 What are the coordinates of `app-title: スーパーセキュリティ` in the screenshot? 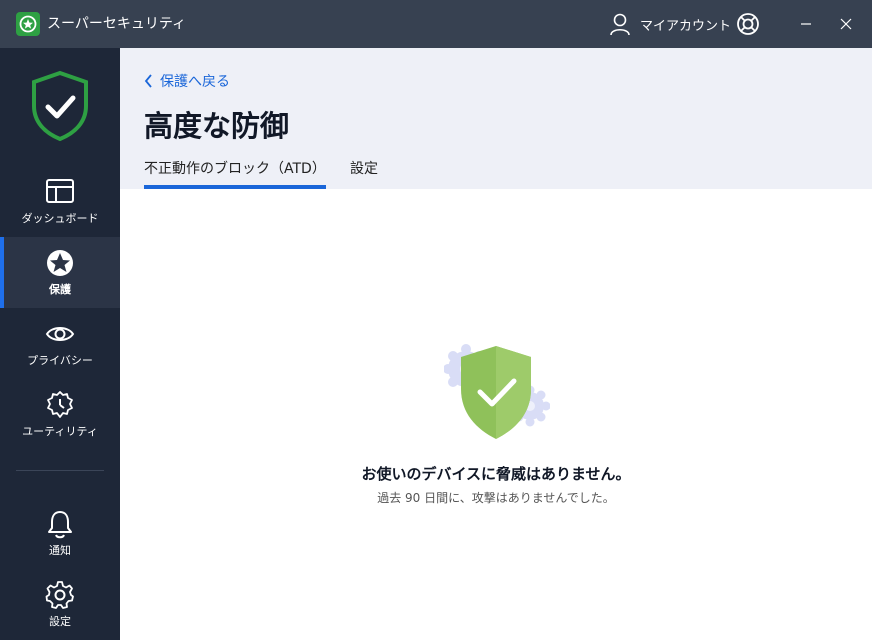 It's located at (117, 24).